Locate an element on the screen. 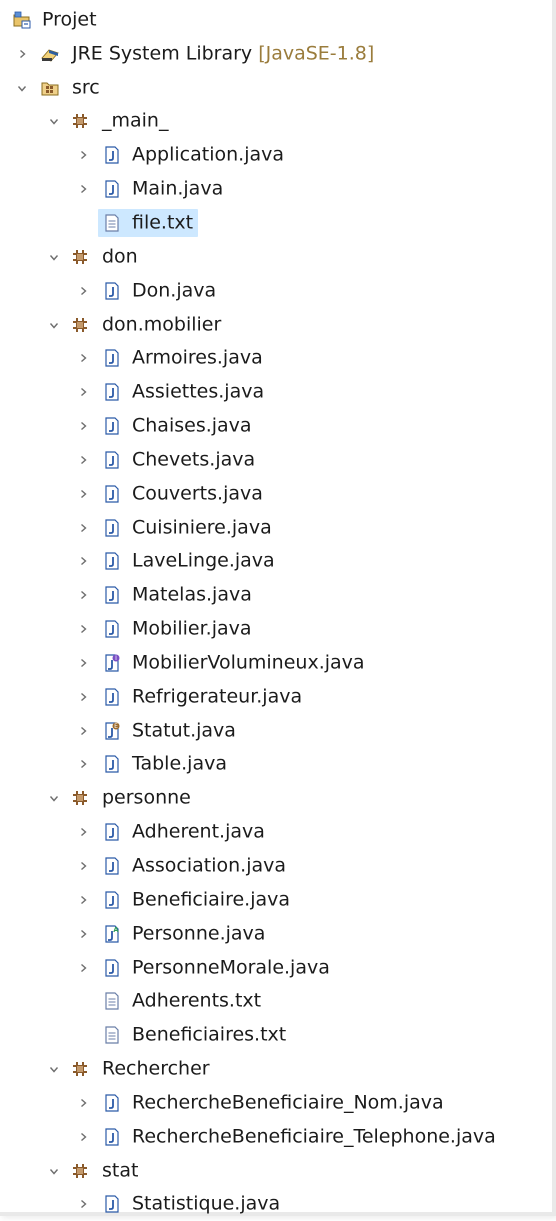 This screenshot has width=556, height=1221. tree-item-label: don.mobilier is located at coordinates (161, 324).